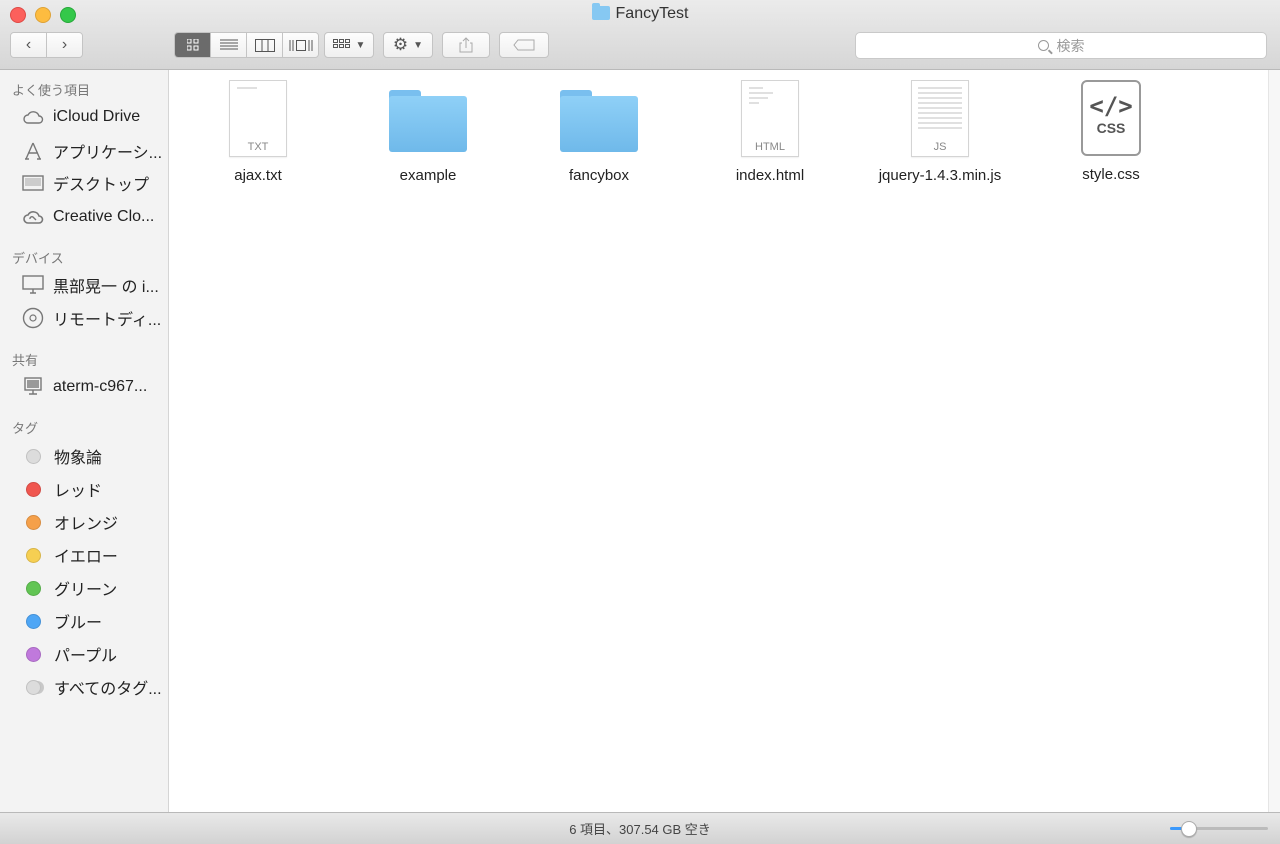  What do you see at coordinates (1111, 118) in the screenshot?
I see `css-document-icon: </> CSS` at bounding box center [1111, 118].